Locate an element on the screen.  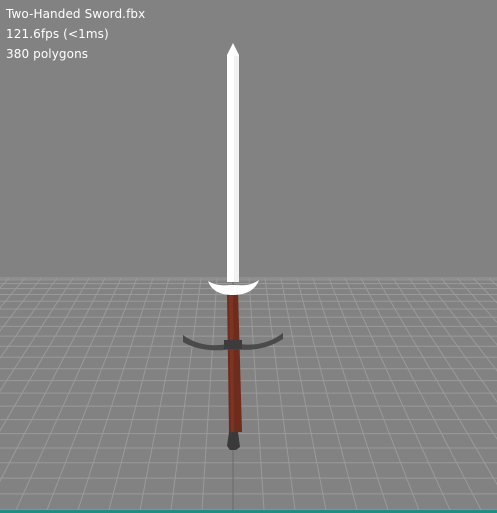
sword-crossguard-center is located at coordinates (233, 344).